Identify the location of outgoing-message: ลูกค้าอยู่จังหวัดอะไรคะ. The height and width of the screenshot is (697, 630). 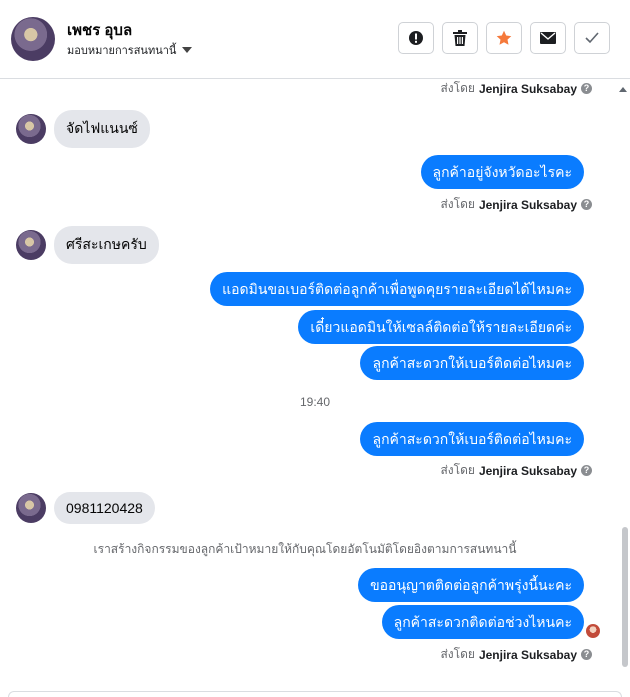
(502, 172).